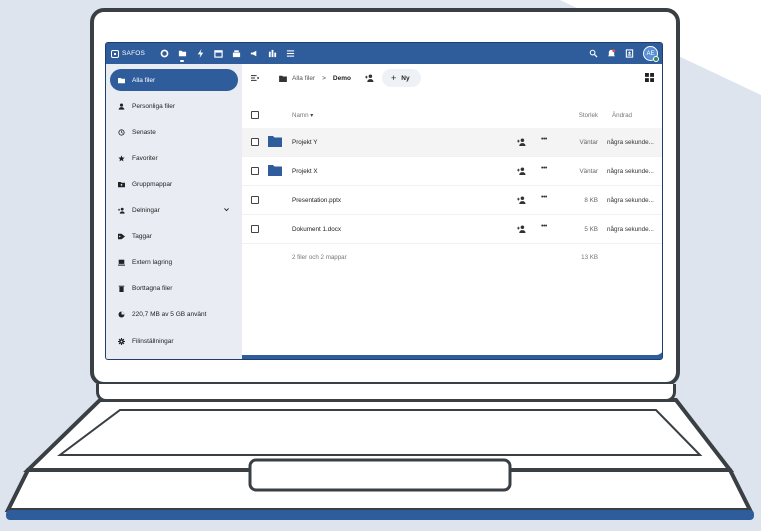 The width and height of the screenshot is (761, 531). I want to click on person-icon, so click(121, 106).